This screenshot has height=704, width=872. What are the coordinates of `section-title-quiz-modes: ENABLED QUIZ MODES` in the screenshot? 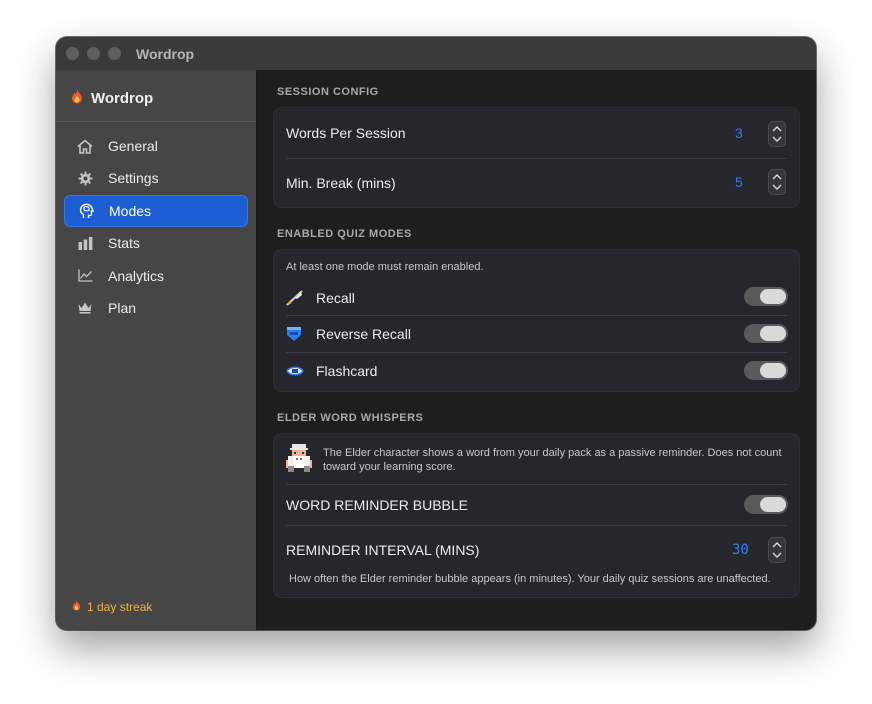 It's located at (344, 234).